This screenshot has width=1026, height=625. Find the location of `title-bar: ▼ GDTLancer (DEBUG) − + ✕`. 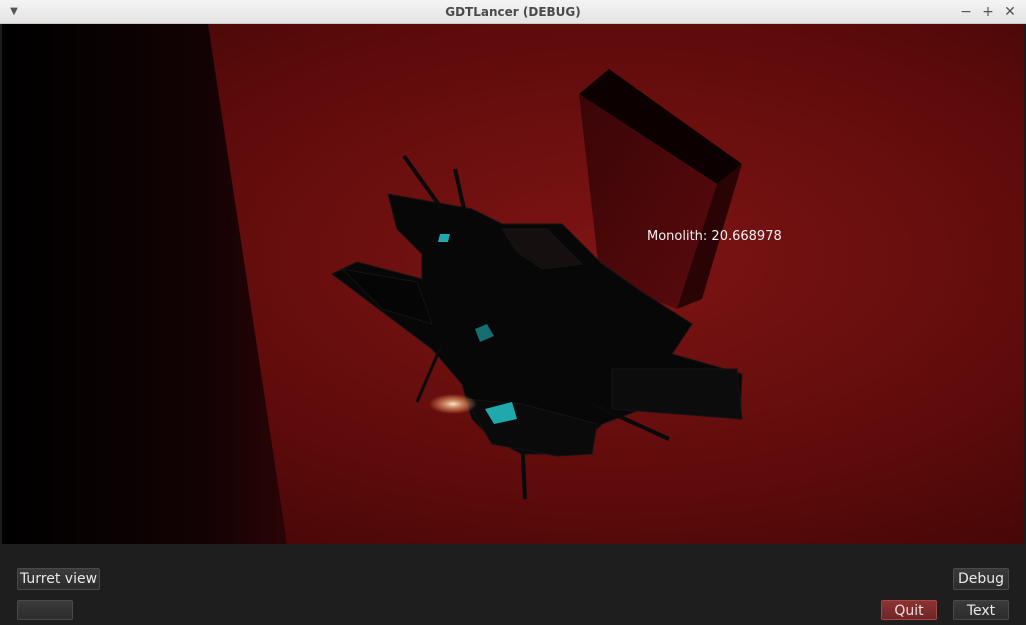

title-bar: ▼ GDTLancer (DEBUG) − + ✕ is located at coordinates (513, 12).